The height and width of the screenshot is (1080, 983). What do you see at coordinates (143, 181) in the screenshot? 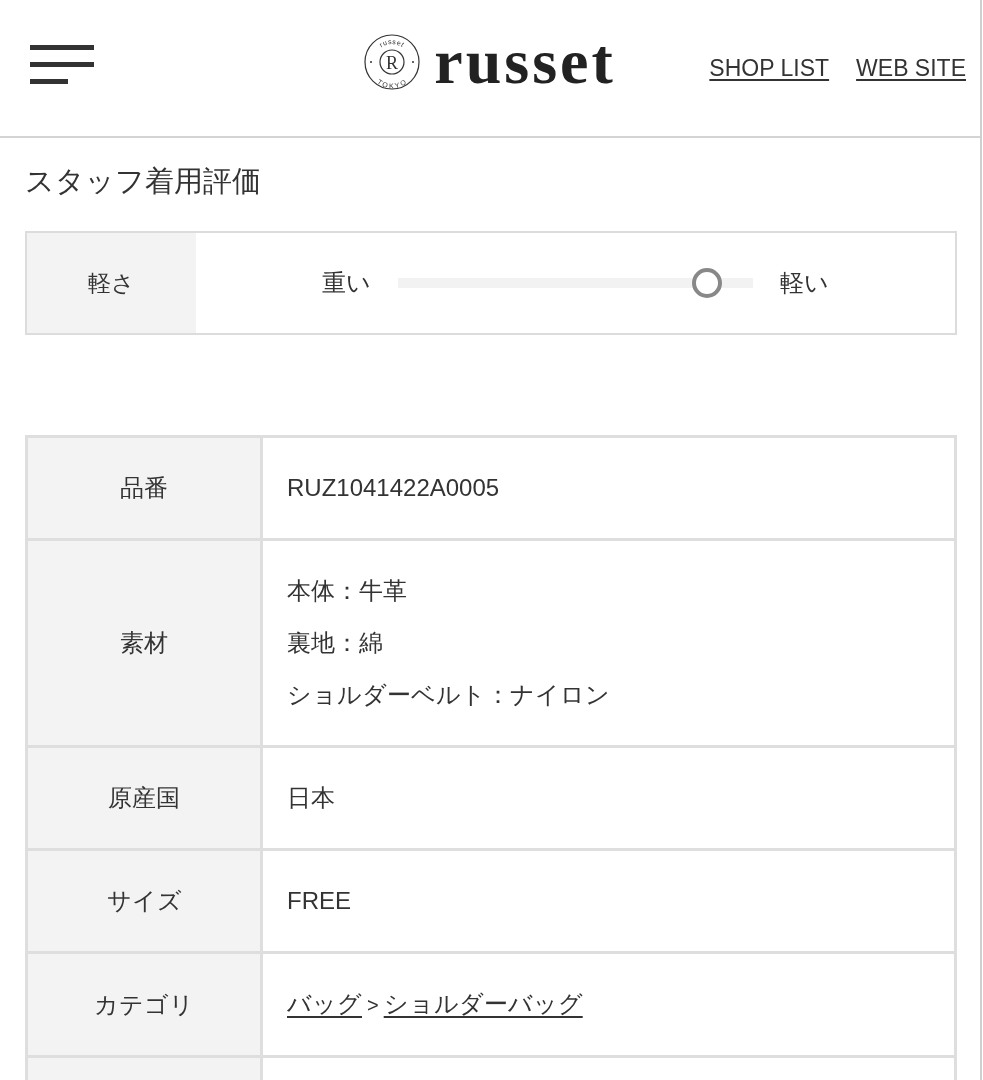
I see `section-title: スタッフ着用評価` at bounding box center [143, 181].